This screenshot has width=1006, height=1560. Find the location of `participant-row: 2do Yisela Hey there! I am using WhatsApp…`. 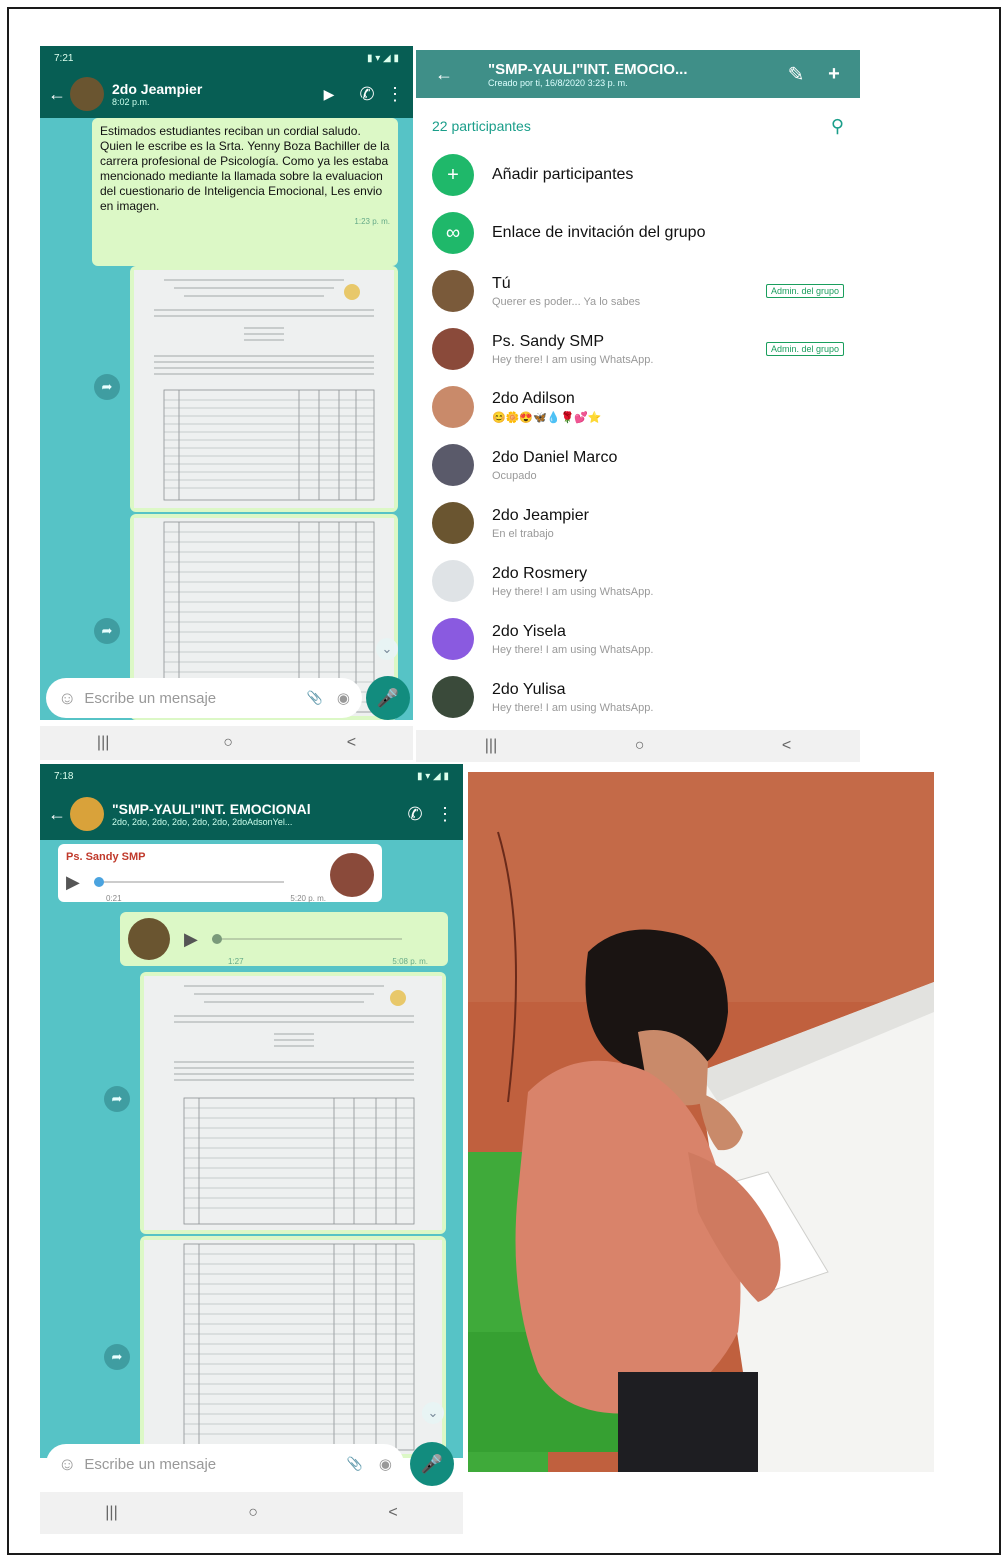

participant-row: 2do Yisela Hey there! I am using WhatsApp… is located at coordinates (638, 639).